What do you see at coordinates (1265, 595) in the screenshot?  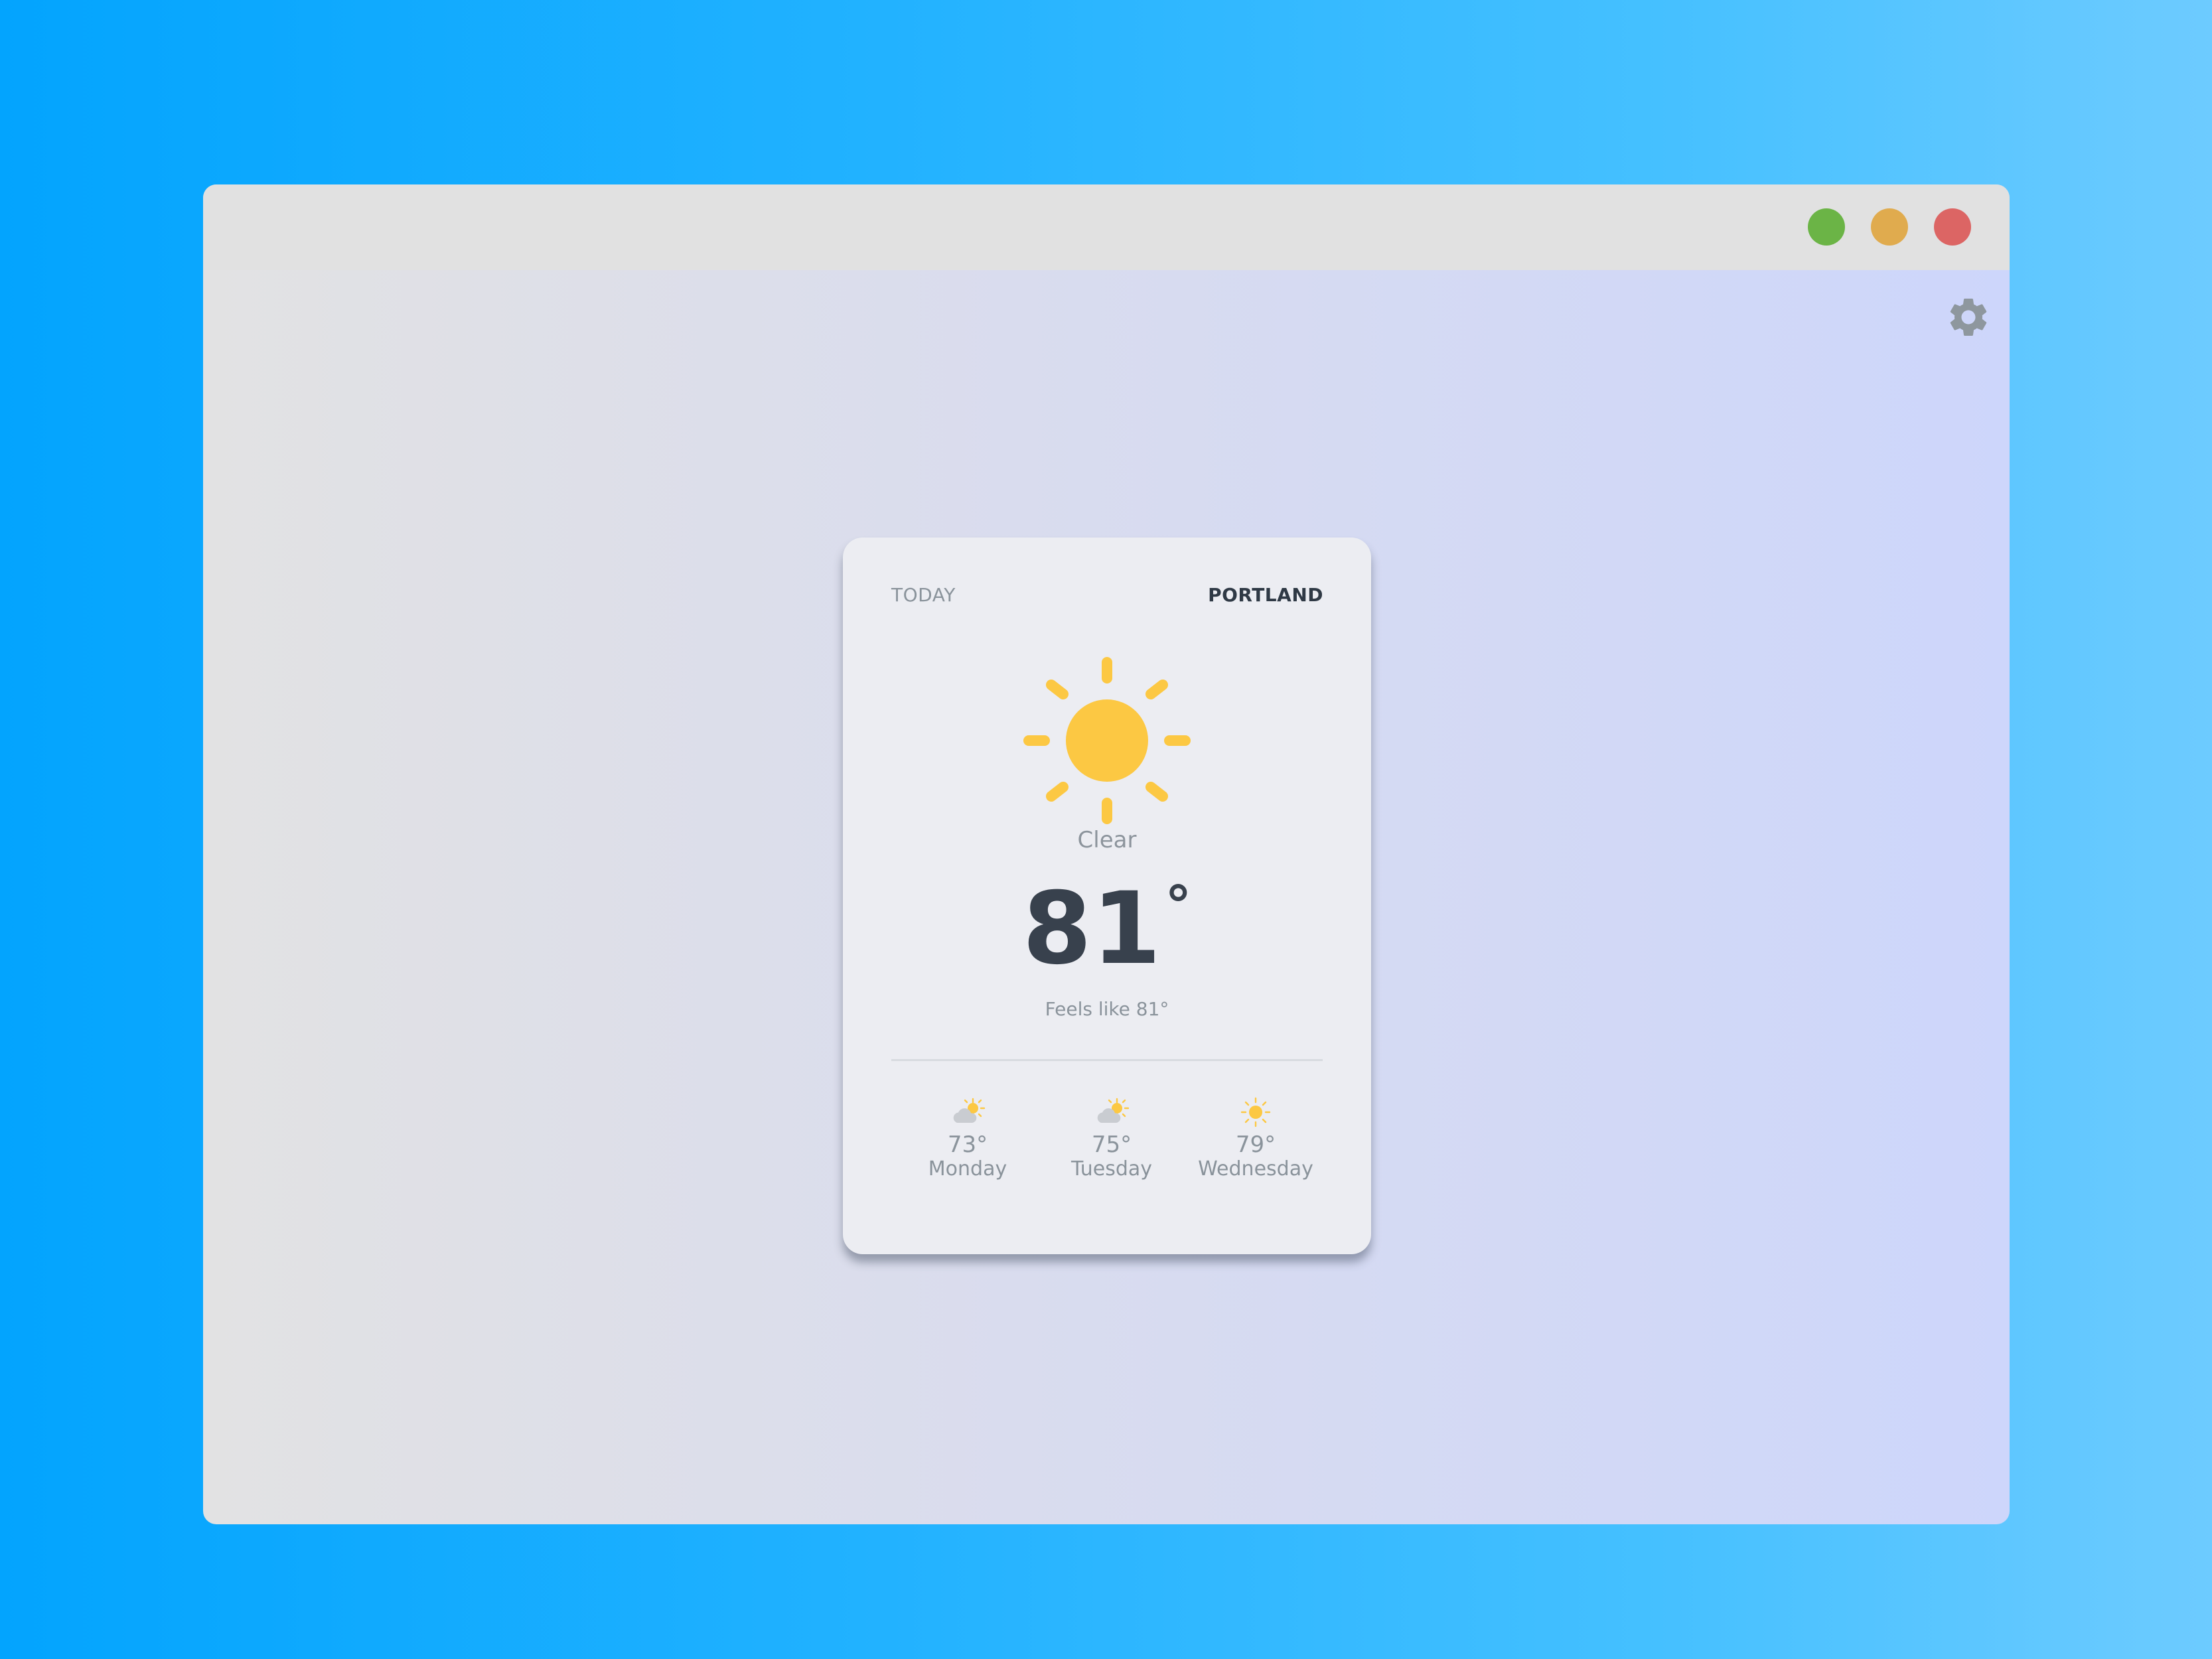 I see `city-name: PORTLAND` at bounding box center [1265, 595].